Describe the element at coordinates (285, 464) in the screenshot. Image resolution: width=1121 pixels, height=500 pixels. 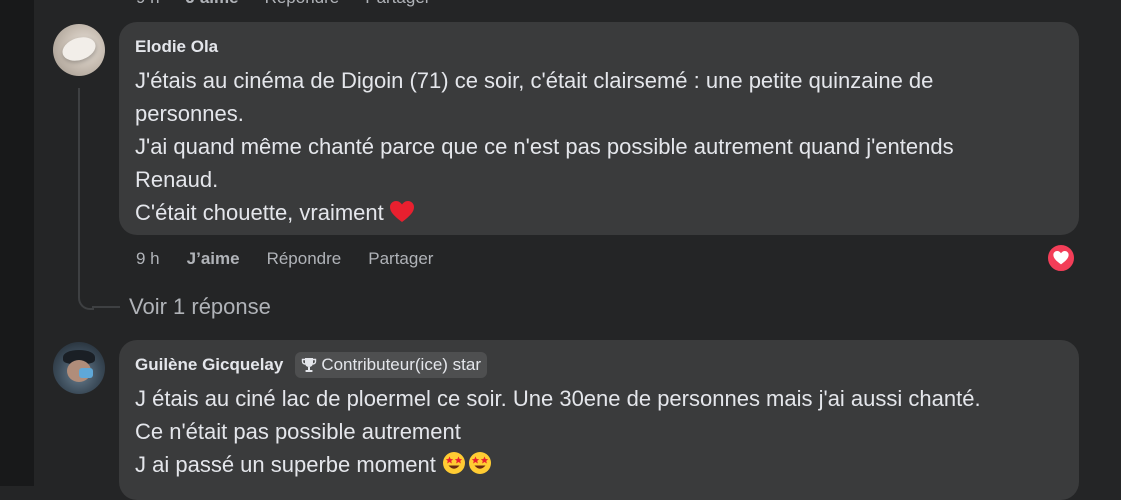
I see `comment-line: J ai passé un superbe moment` at that location.